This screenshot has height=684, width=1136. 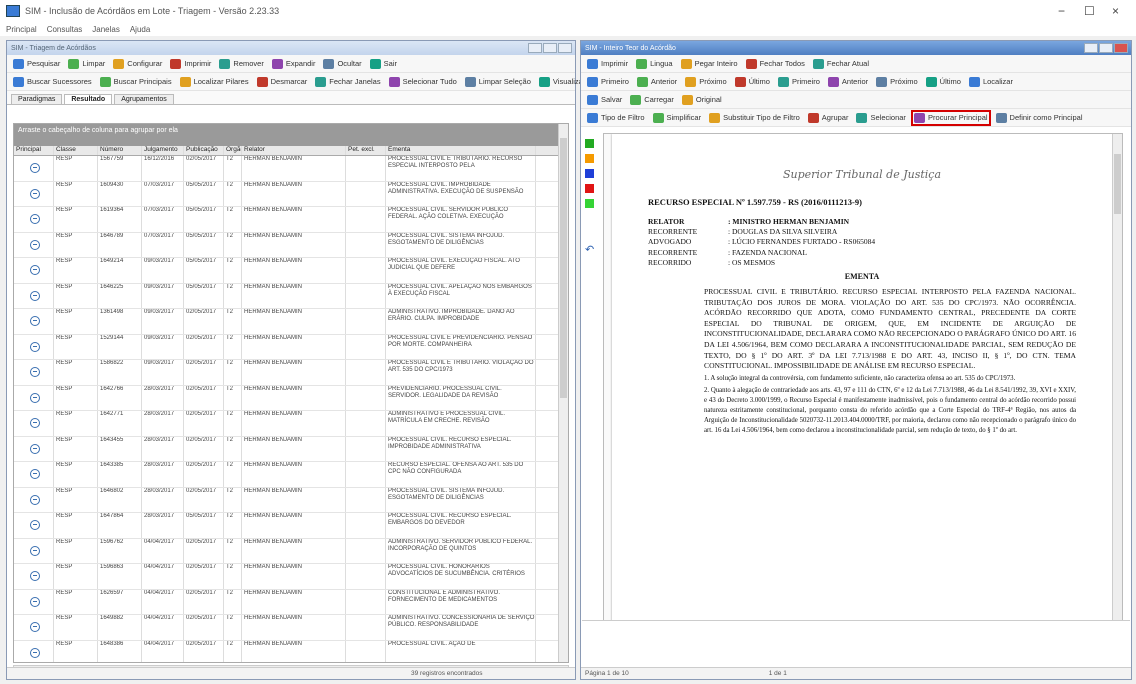 What do you see at coordinates (881, 117) in the screenshot?
I see `right-tb4-button-4: Selecionar` at bounding box center [881, 117].